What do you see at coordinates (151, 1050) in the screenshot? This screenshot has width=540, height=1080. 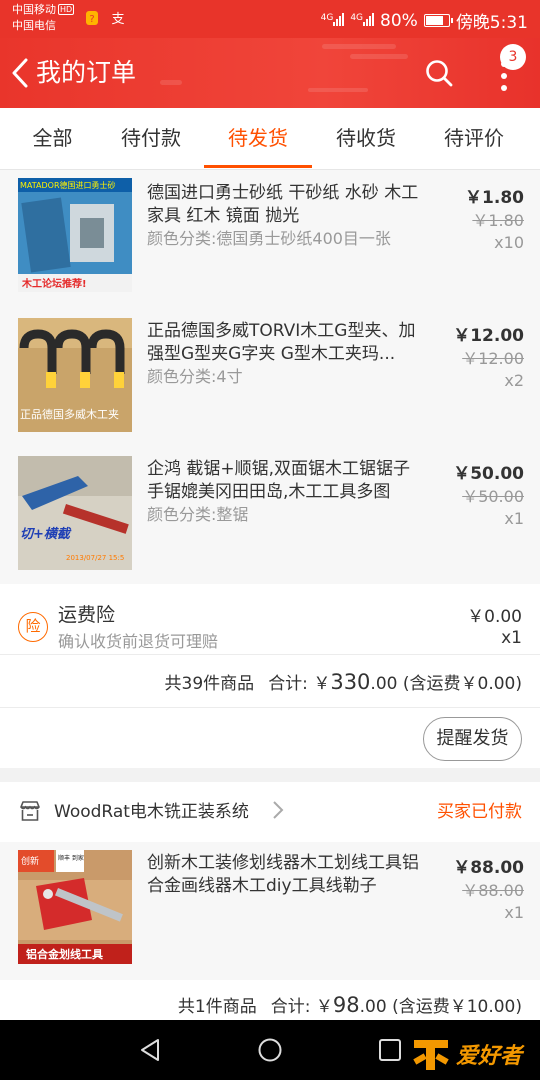 I see `nav-back-icon` at bounding box center [151, 1050].